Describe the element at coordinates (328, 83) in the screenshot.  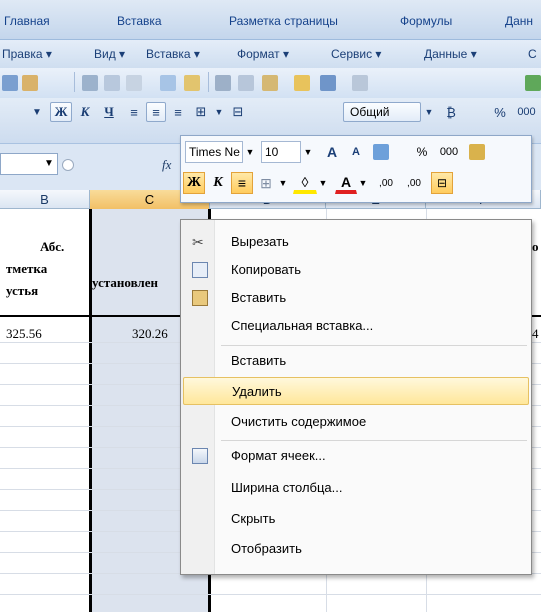
I see `undo-icon` at that location.